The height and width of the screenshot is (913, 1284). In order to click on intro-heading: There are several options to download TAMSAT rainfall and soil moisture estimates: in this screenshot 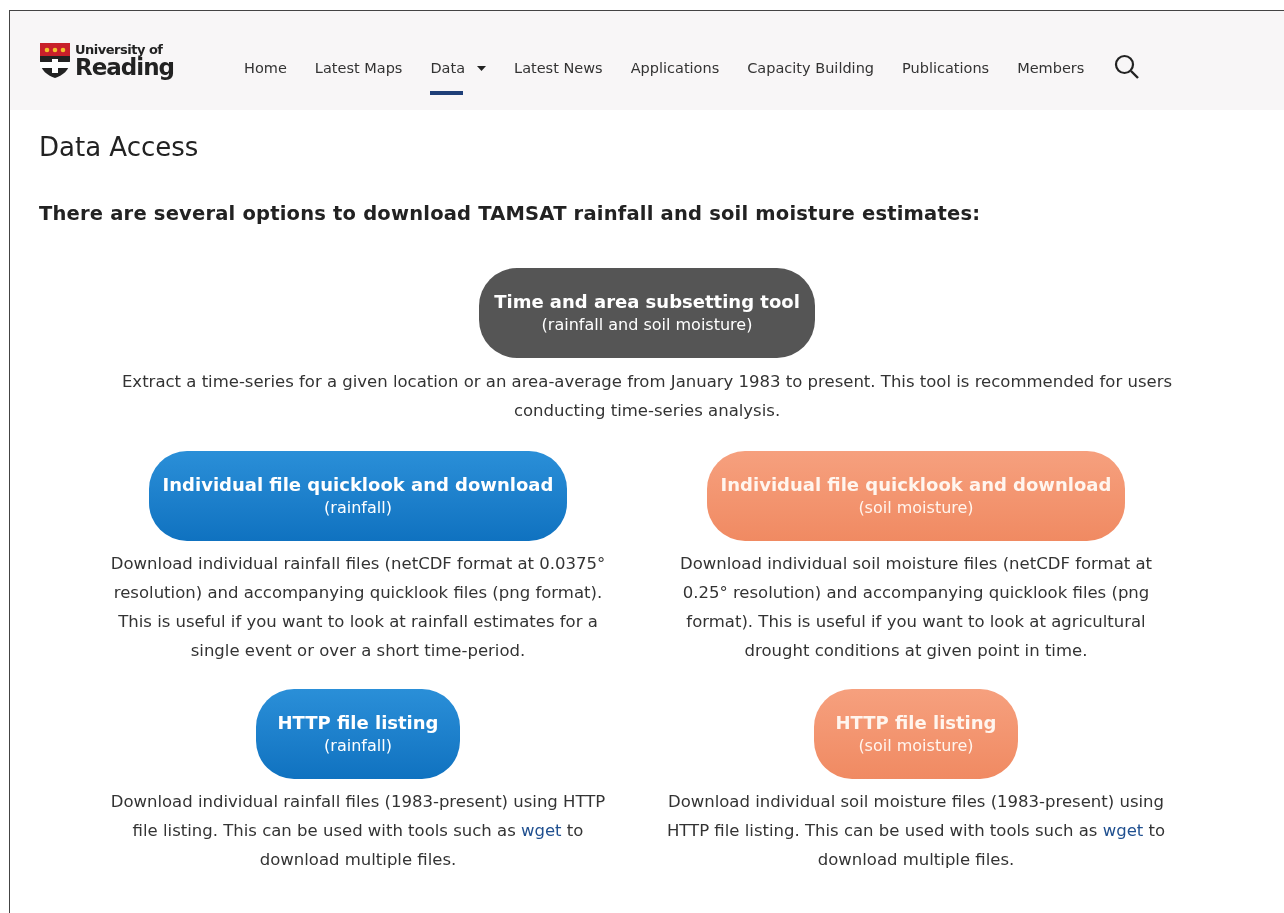, I will do `click(510, 214)`.